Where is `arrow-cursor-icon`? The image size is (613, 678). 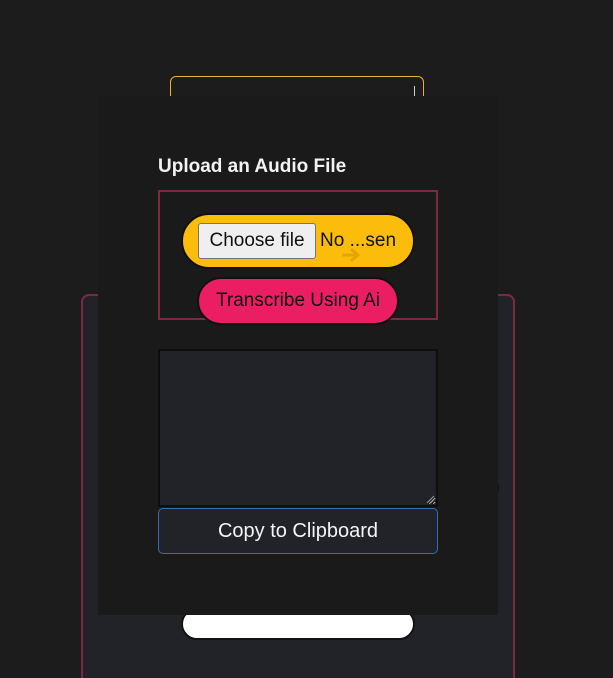
arrow-cursor-icon is located at coordinates (351, 255).